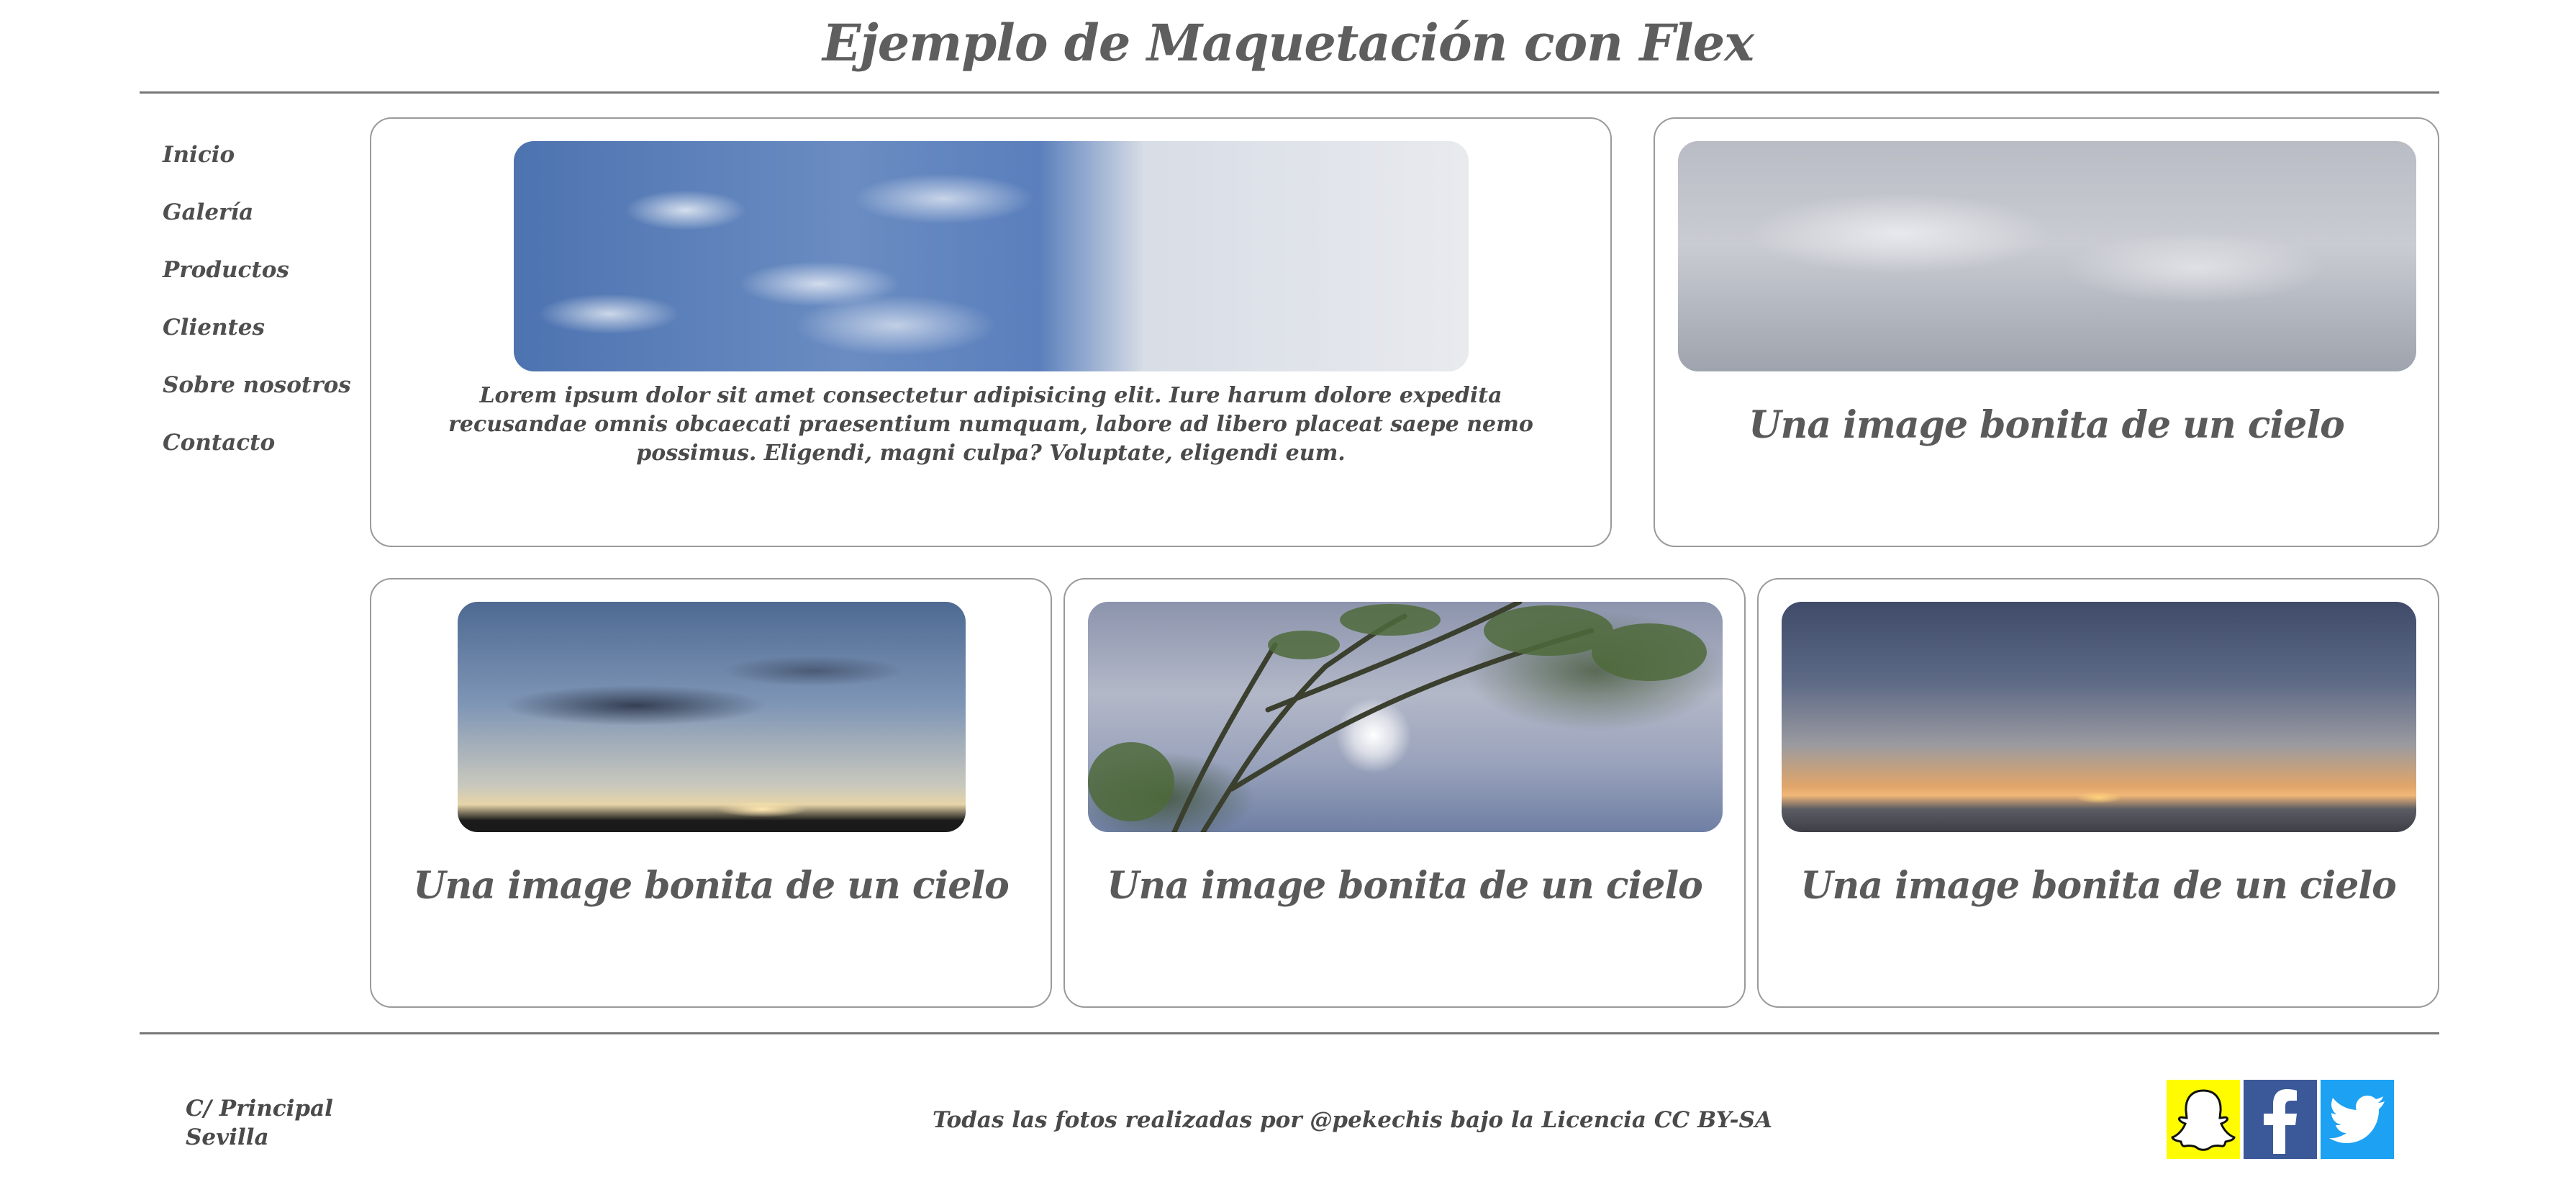  I want to click on twitter-icon, so click(2357, 1119).